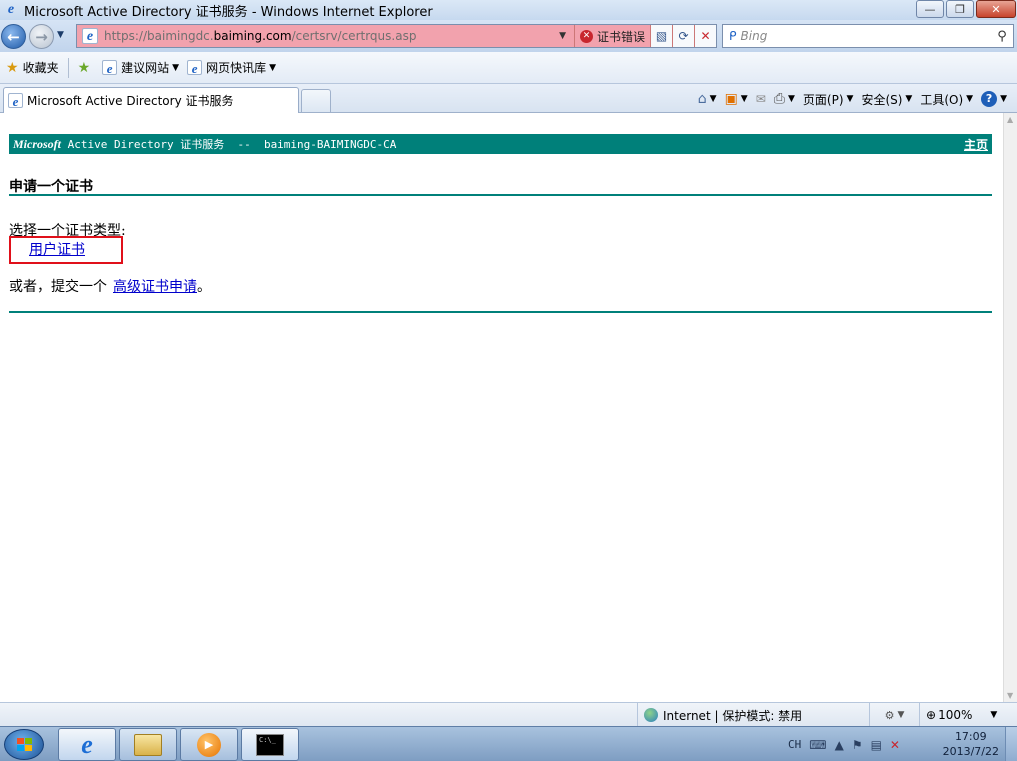 The image size is (1017, 761). I want to click on home-link: 主页, so click(976, 144).